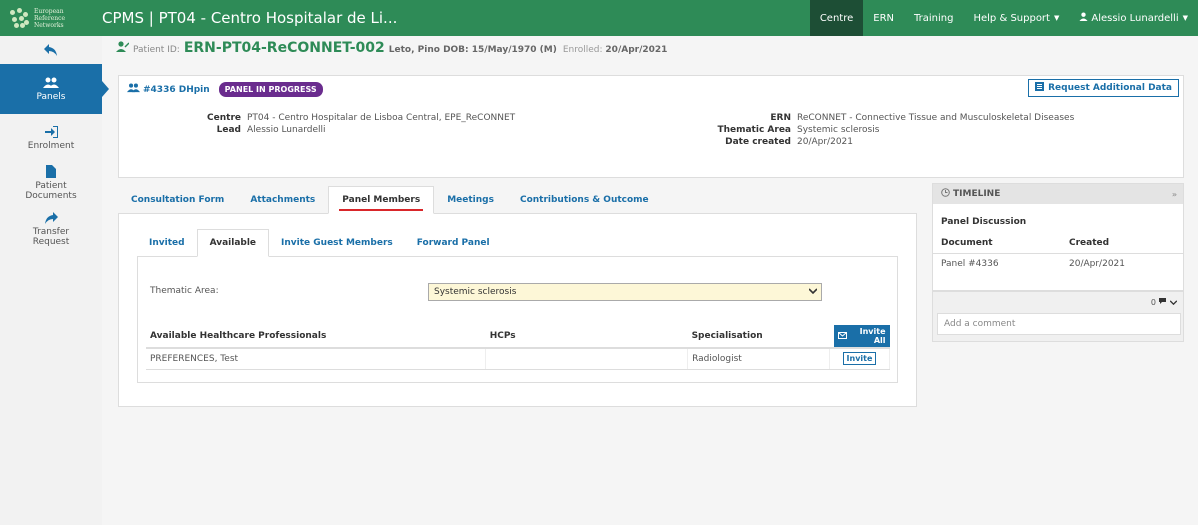  I want to click on document-icon, so click(51, 172).